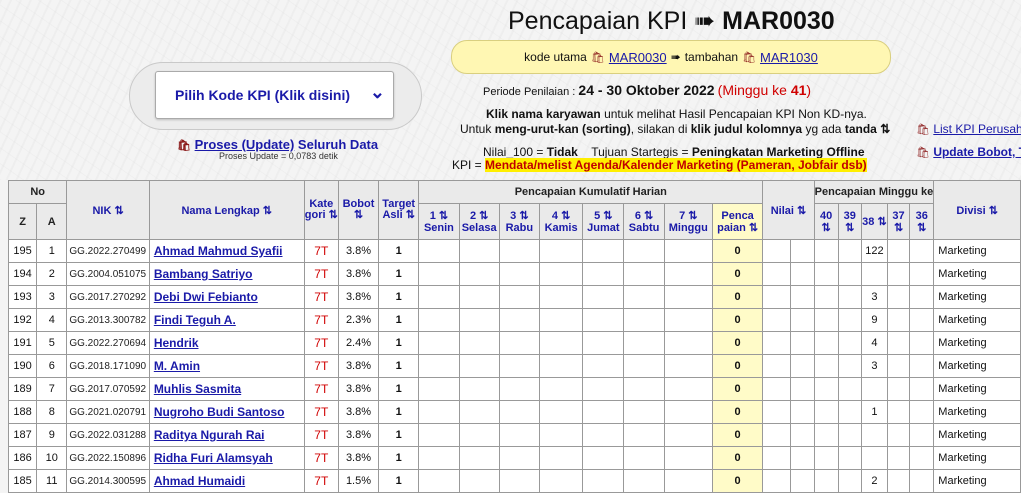  Describe the element at coordinates (108, 210) in the screenshot. I see `col-nik: NIK ⇅` at that location.